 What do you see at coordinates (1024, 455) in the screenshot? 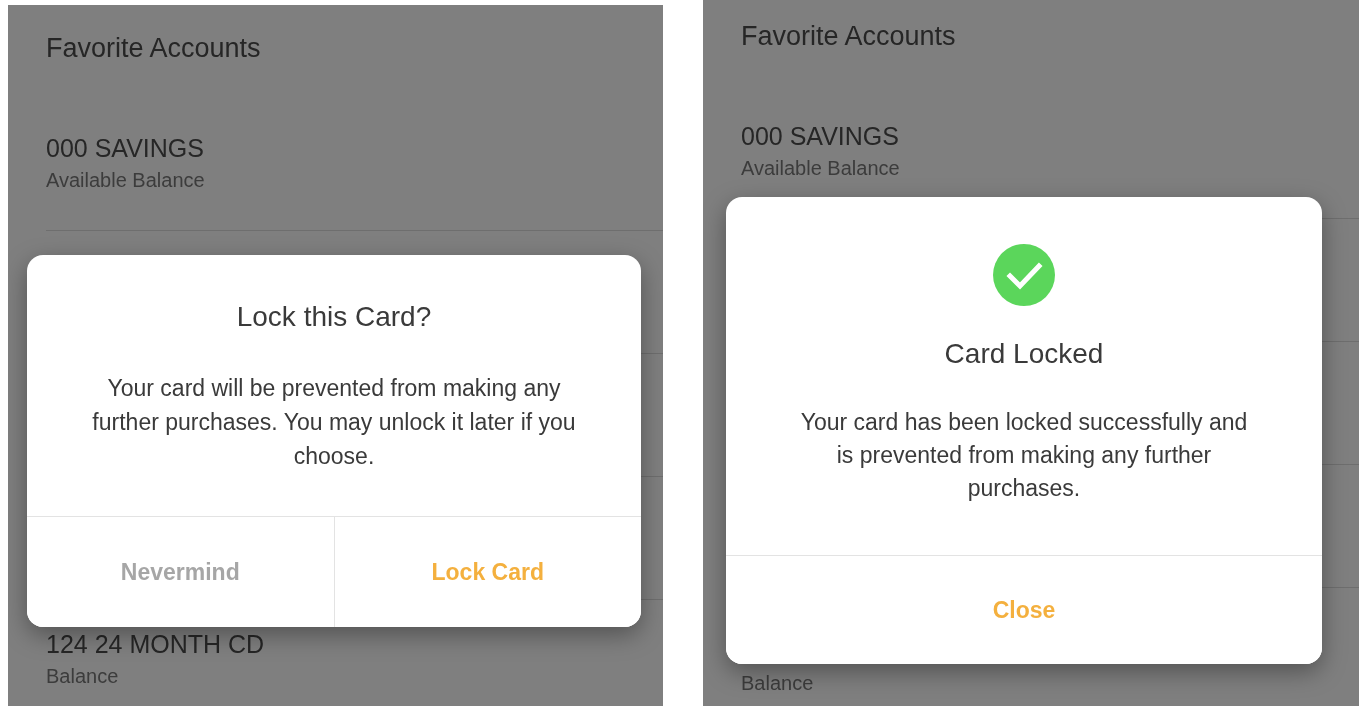
I see `dialog-message: Your card has been locked successfully and is prevented from making any further purchases.` at bounding box center [1024, 455].